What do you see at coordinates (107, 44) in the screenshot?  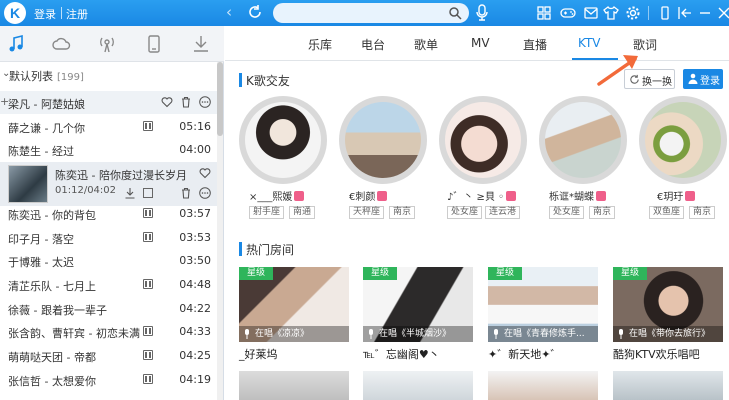 I see `radio-broadcast-icon` at bounding box center [107, 44].